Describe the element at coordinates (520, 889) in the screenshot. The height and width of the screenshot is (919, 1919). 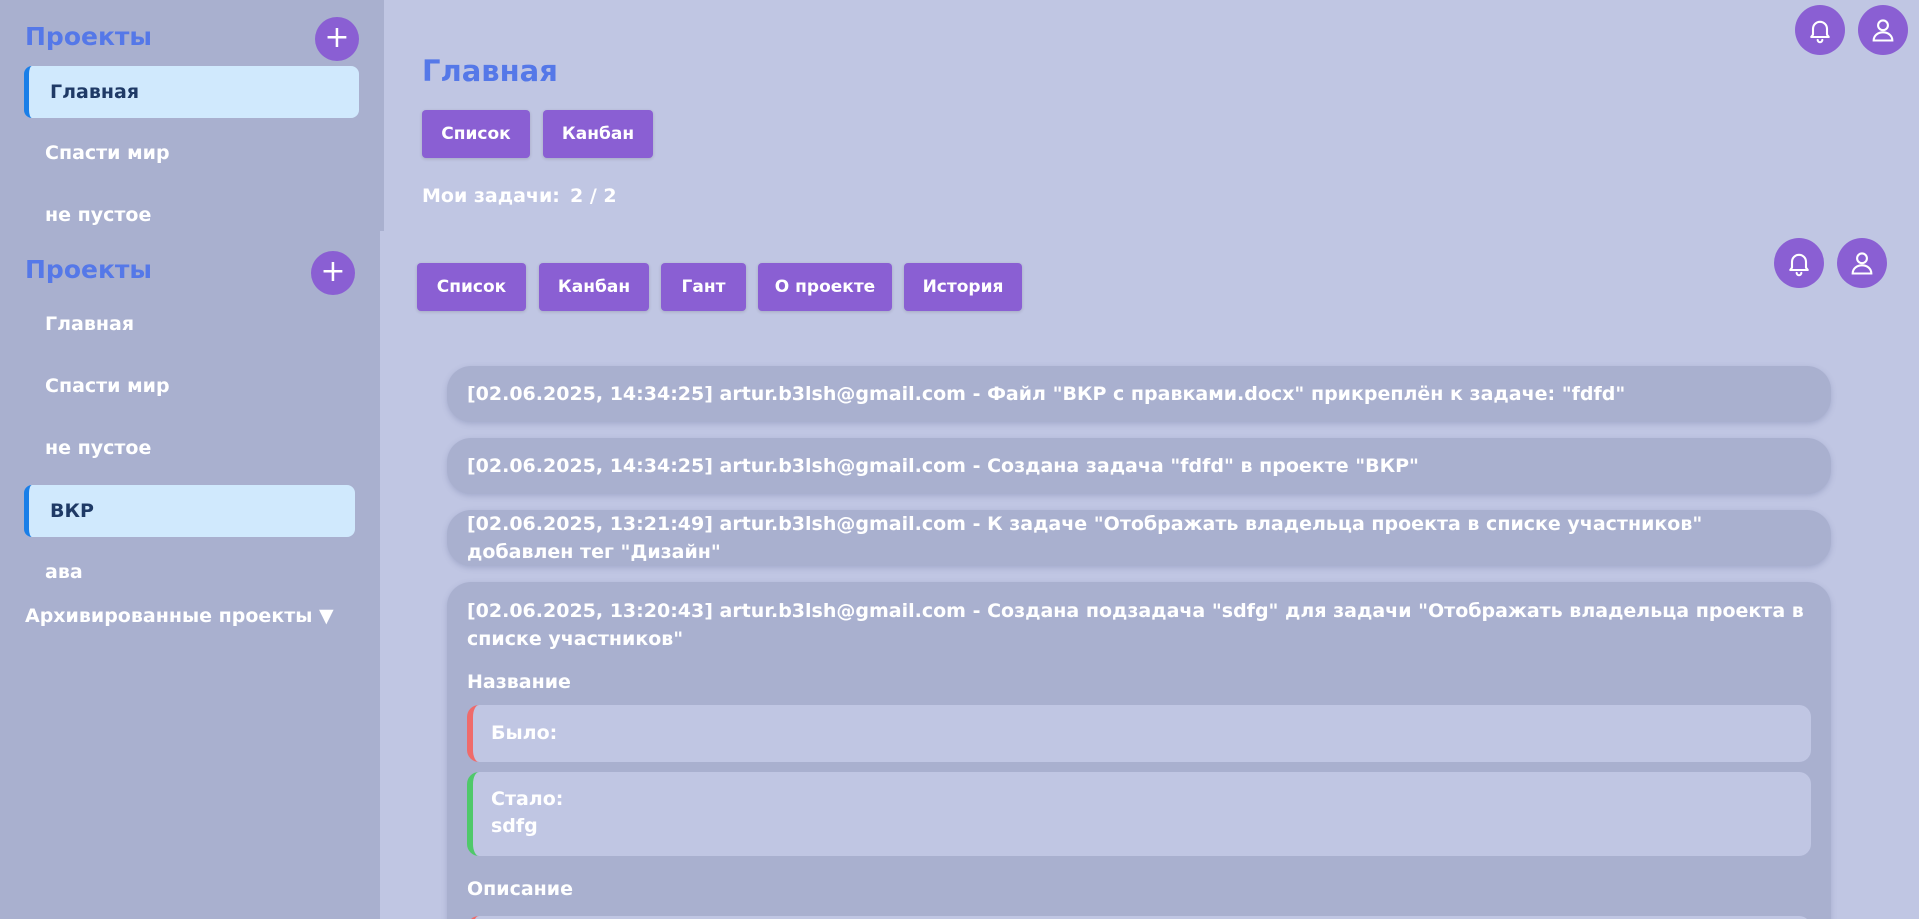
I see `field-description-heading: Описание` at that location.